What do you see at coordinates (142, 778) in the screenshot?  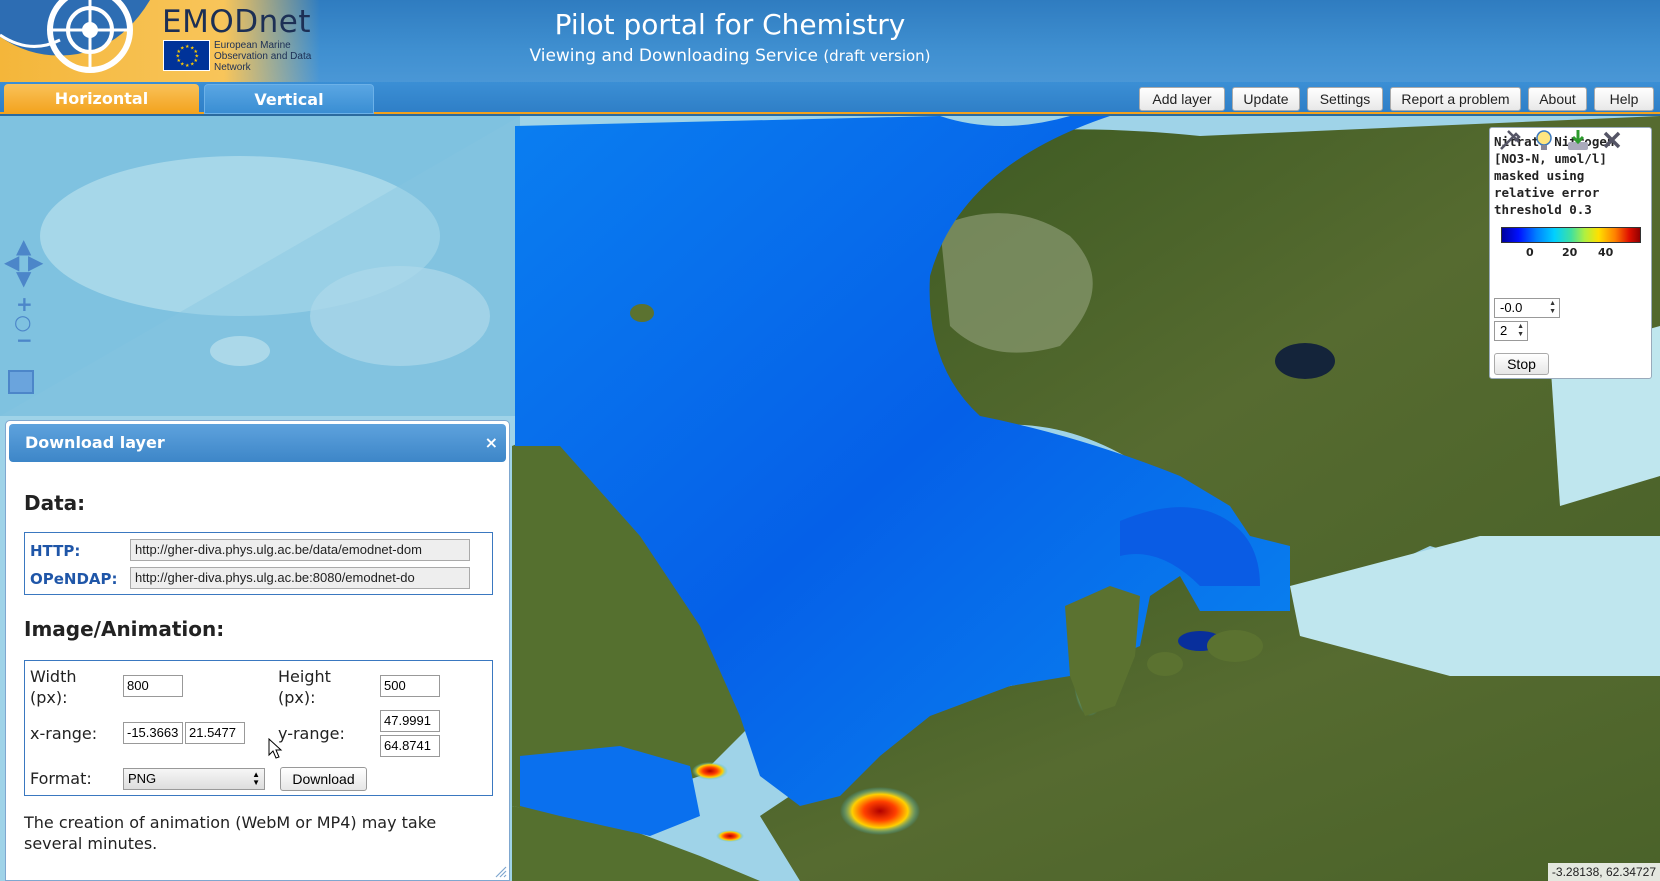 I see `format-value: PNG` at bounding box center [142, 778].